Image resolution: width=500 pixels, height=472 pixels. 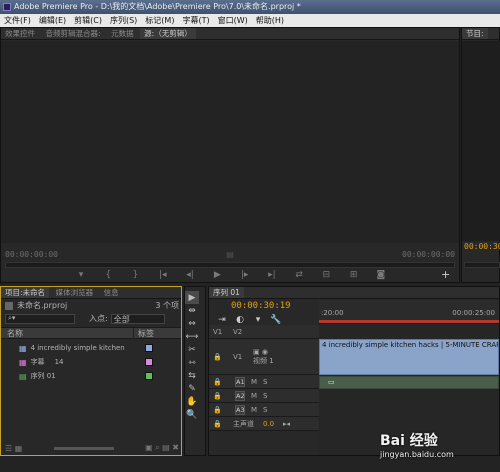 What do you see at coordinates (263, 352) in the screenshot?
I see `eye-icon: ▣ ◉` at bounding box center [263, 352].